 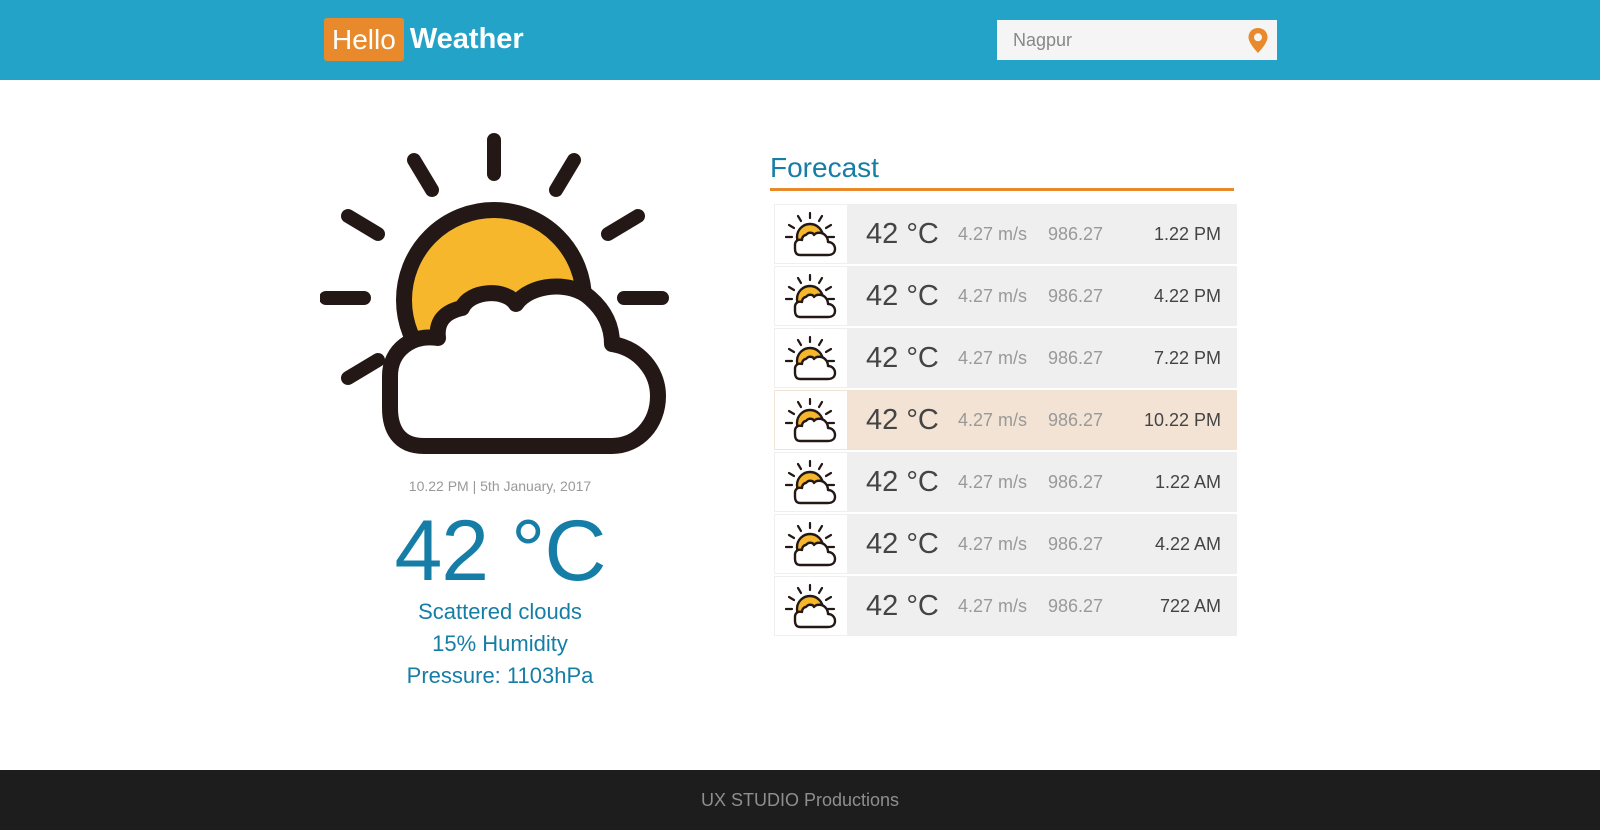 I want to click on location-pin-icon, so click(x=1258, y=40).